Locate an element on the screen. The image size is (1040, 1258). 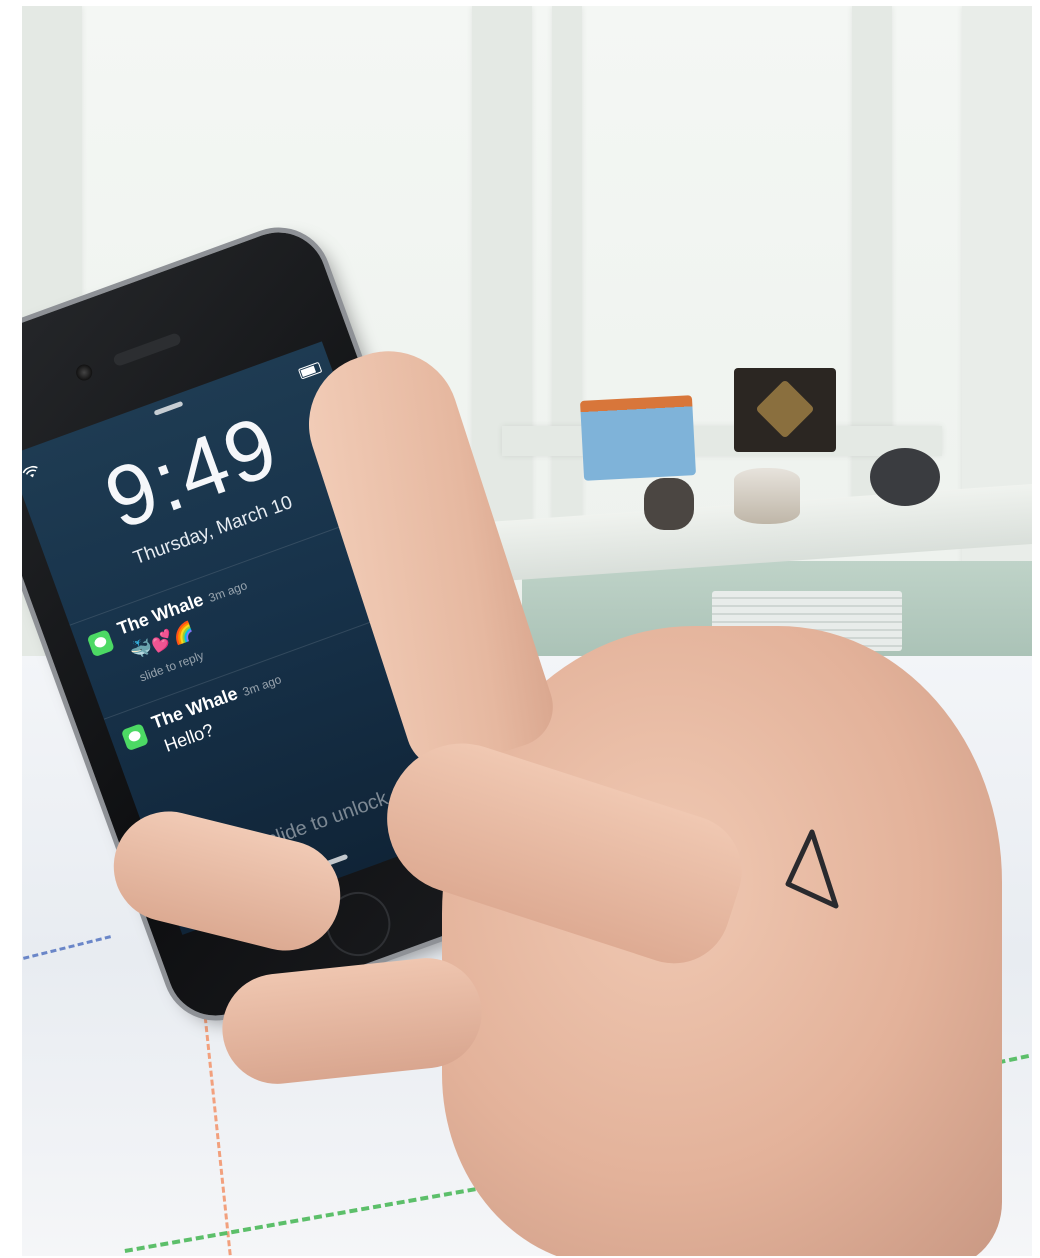
front-camera-icon is located at coordinates (84, 372).